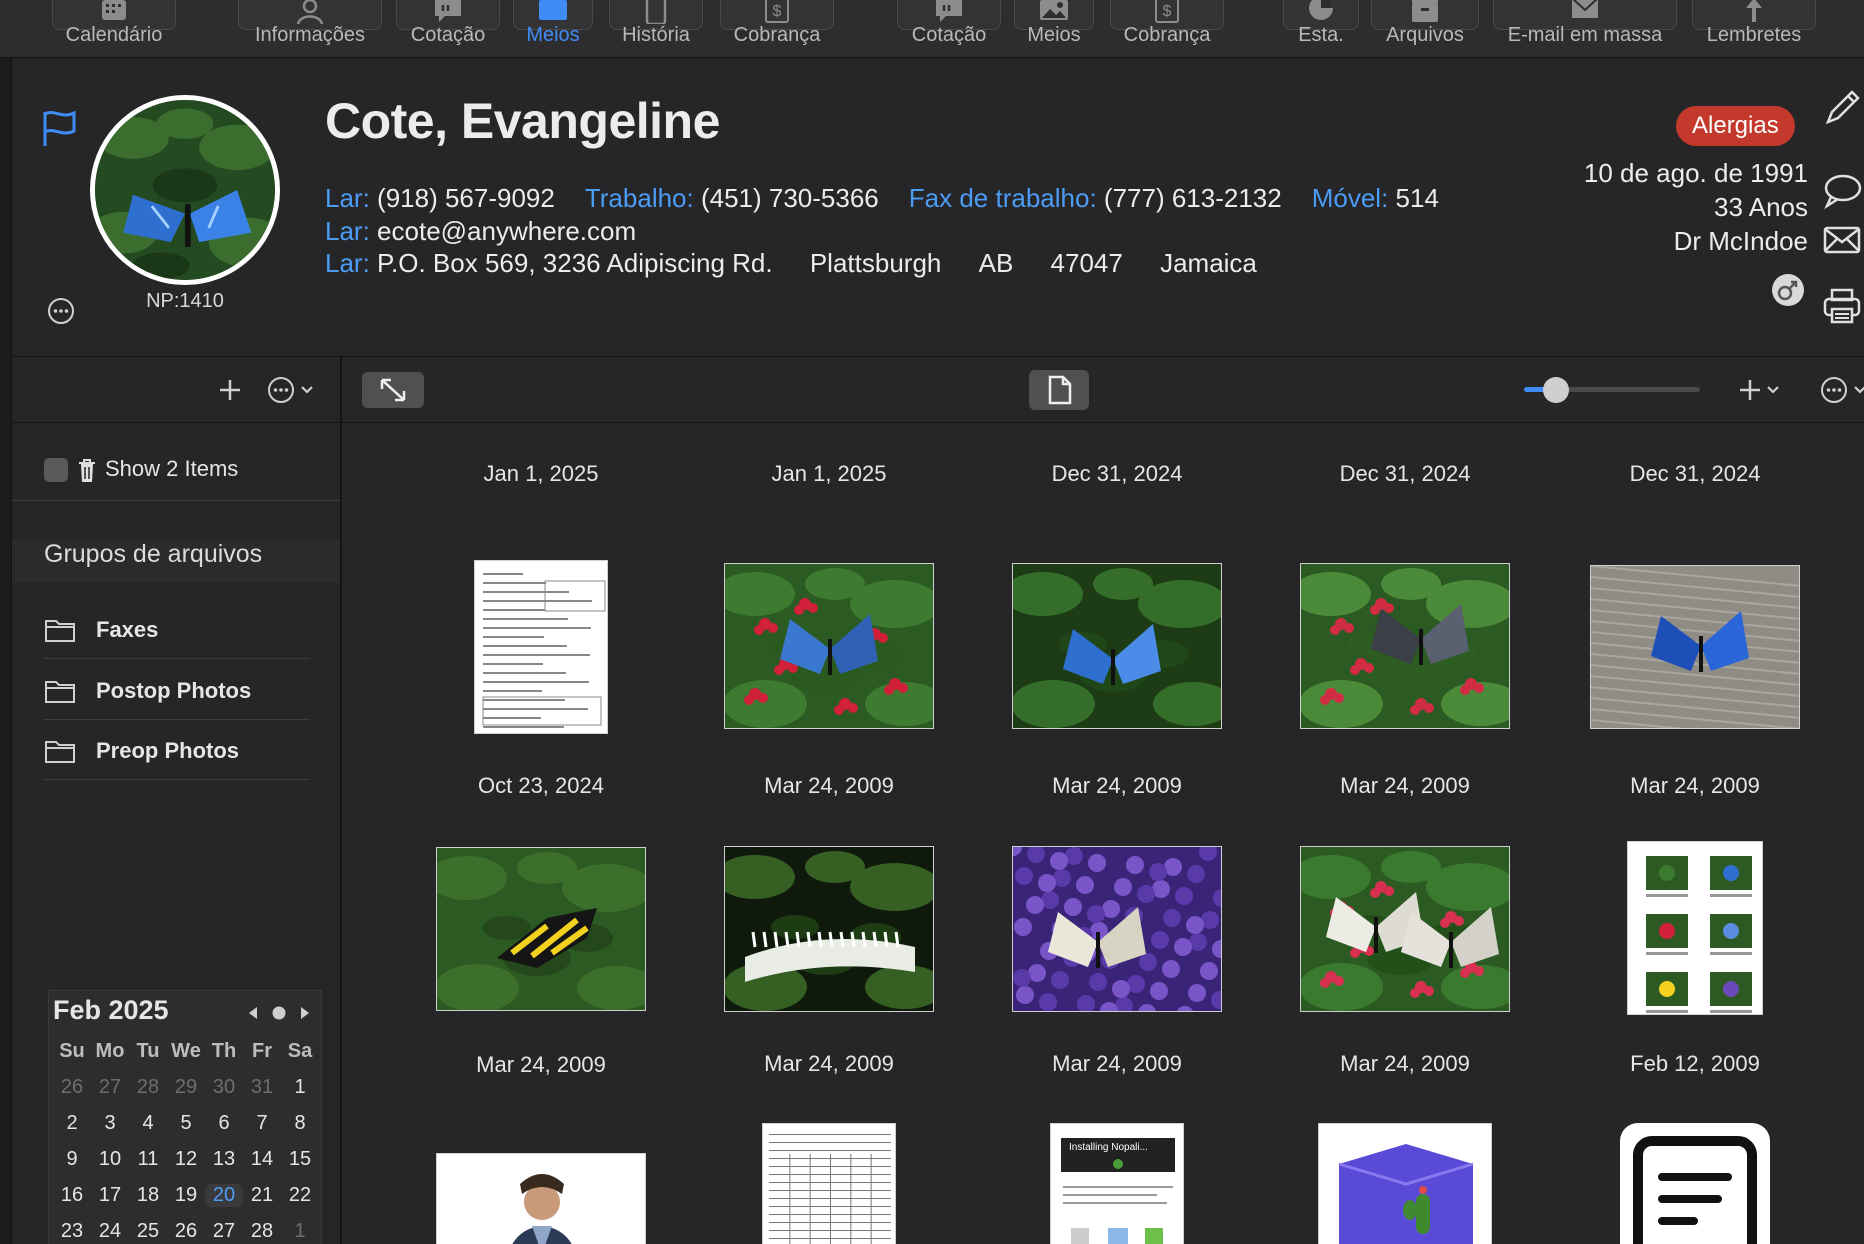 This screenshot has height=1244, width=1864. Describe the element at coordinates (1585, 29) in the screenshot. I see `toolbar-item-e-mail-em-massa: E-mail em massa` at that location.